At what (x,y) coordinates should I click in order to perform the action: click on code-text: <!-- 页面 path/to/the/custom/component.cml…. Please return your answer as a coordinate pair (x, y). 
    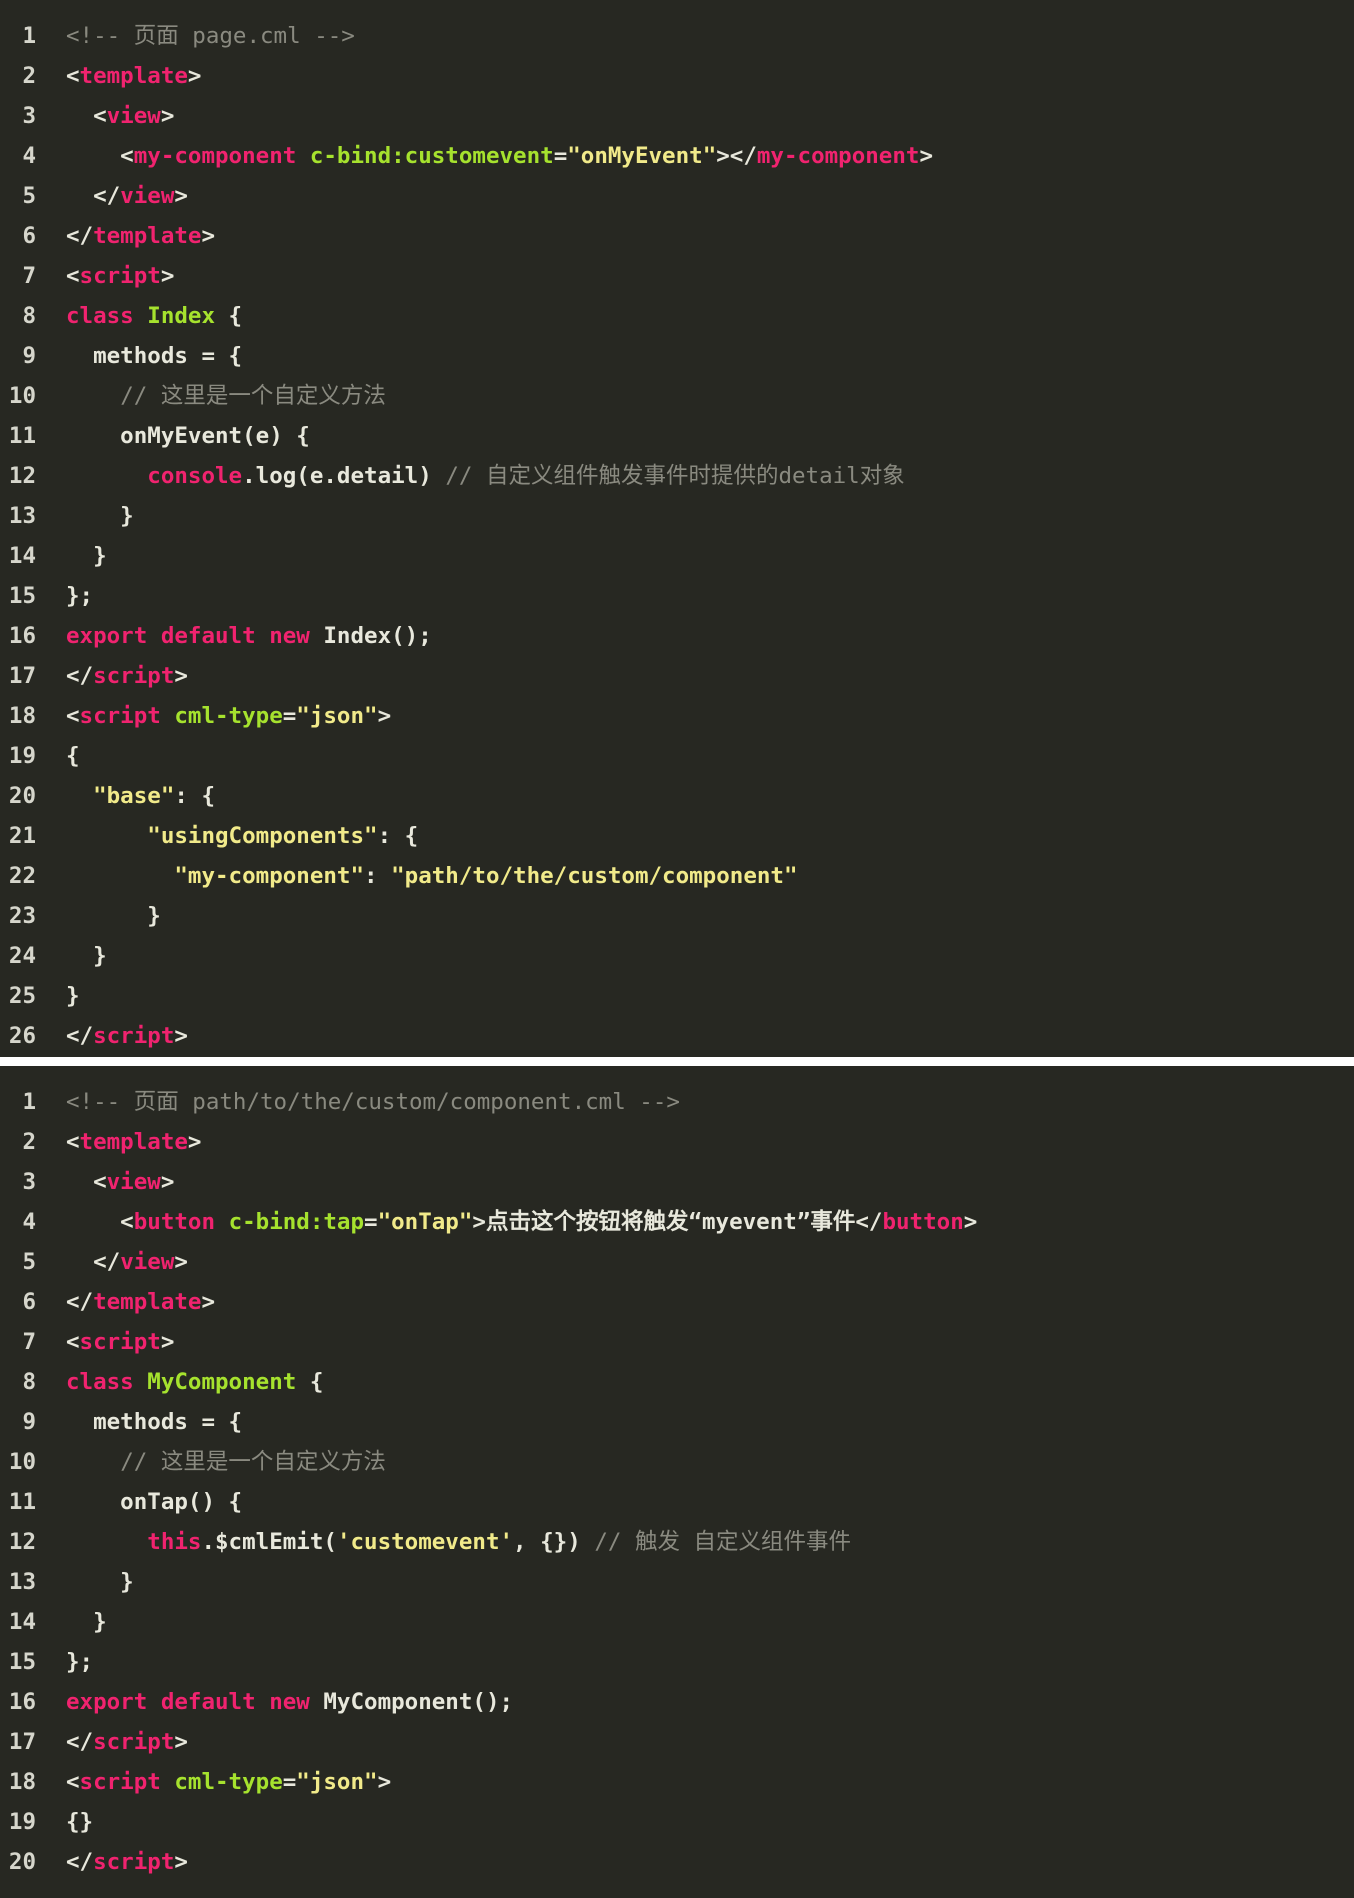
    Looking at the image, I should click on (373, 1102).